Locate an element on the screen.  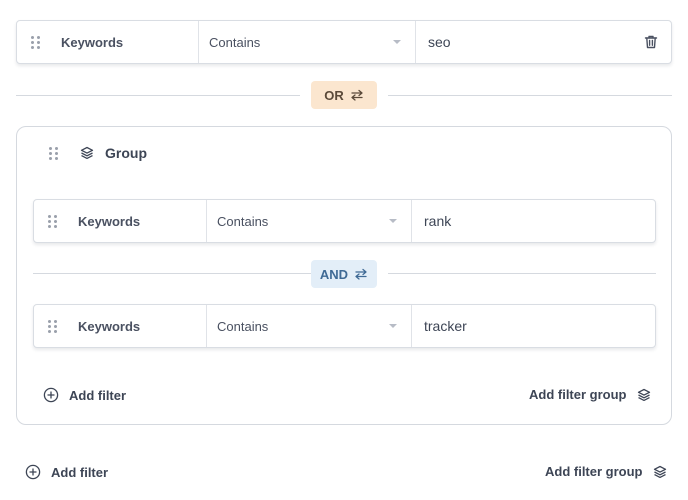
and-label: AND is located at coordinates (334, 274).